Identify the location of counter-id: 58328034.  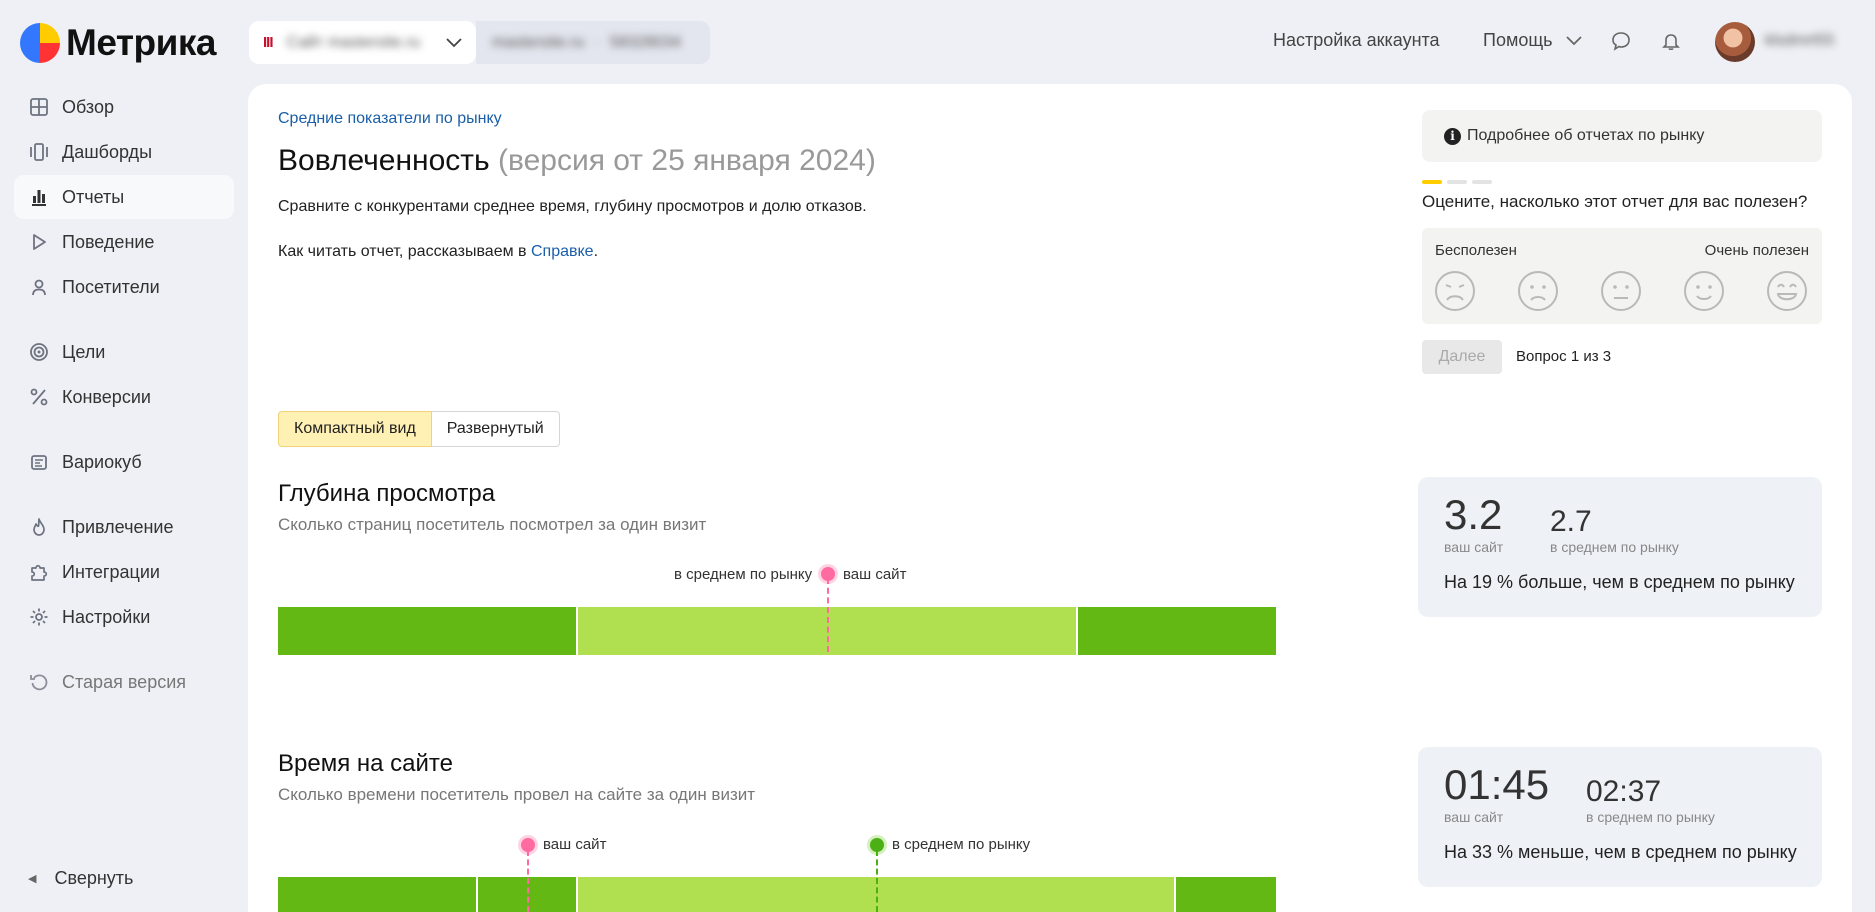
(645, 42).